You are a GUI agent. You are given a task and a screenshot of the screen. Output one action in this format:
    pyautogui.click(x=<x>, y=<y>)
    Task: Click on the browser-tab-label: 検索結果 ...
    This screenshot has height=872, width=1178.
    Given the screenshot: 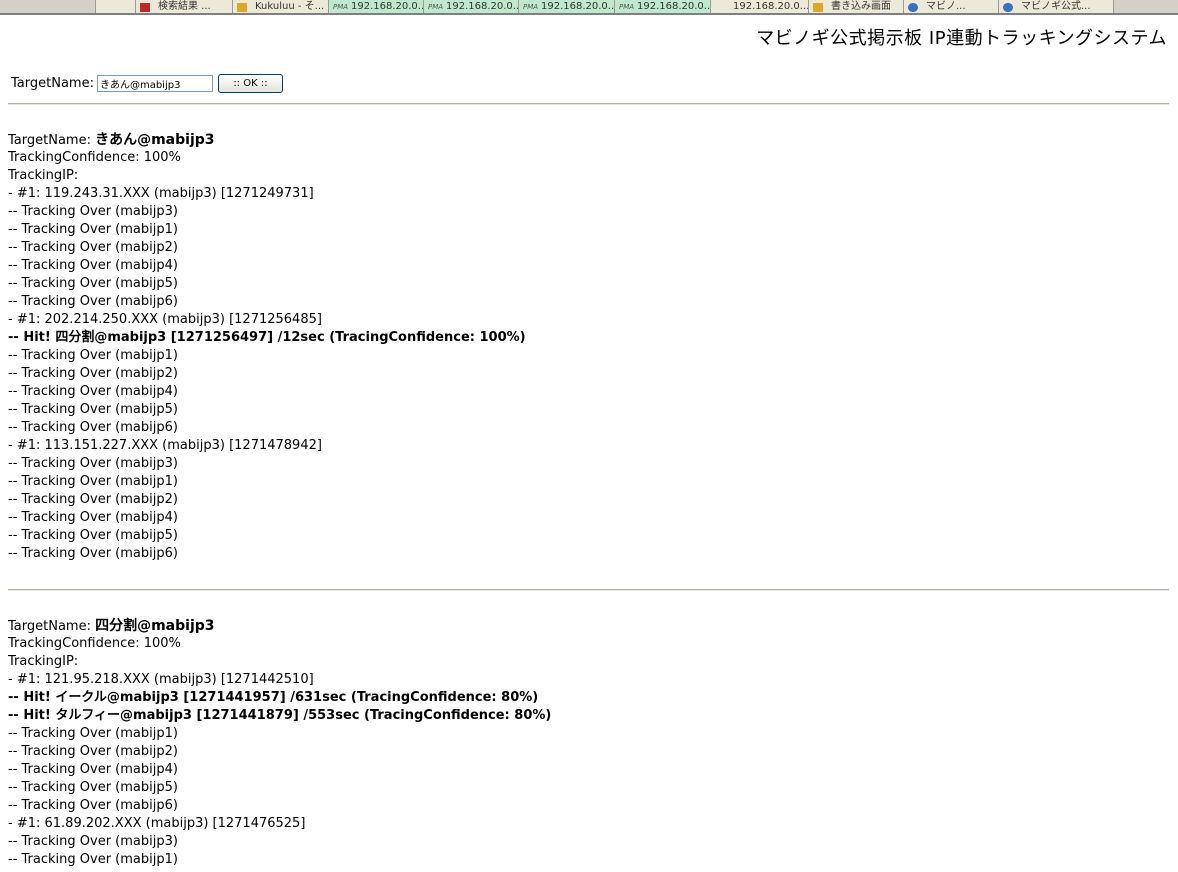 What is the action you would take?
    pyautogui.click(x=184, y=6)
    